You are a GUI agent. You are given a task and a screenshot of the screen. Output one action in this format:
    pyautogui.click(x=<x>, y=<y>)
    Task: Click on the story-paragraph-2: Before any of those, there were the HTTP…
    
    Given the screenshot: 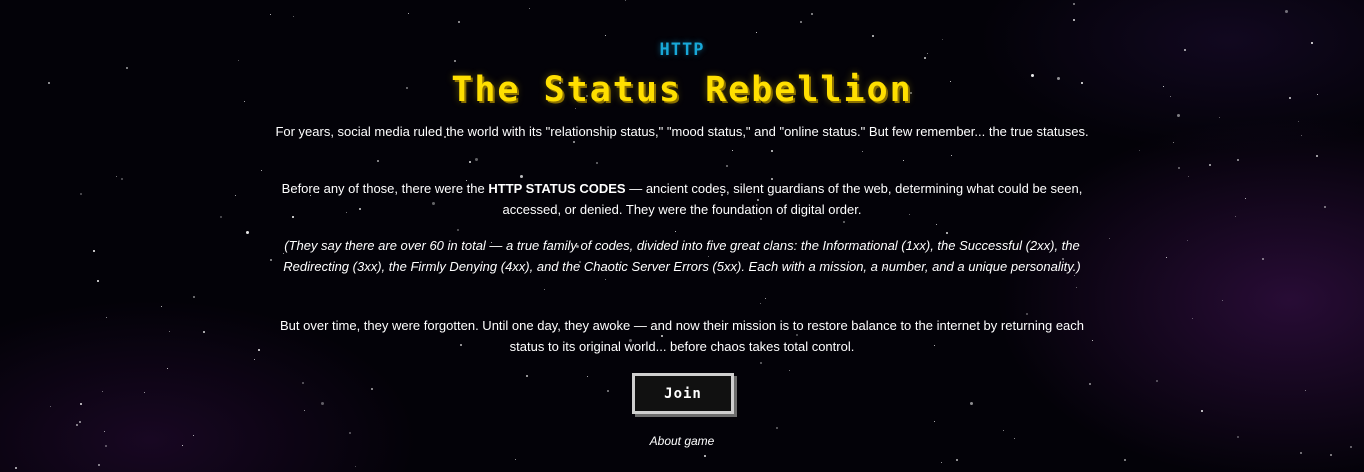 What is the action you would take?
    pyautogui.click(x=682, y=199)
    